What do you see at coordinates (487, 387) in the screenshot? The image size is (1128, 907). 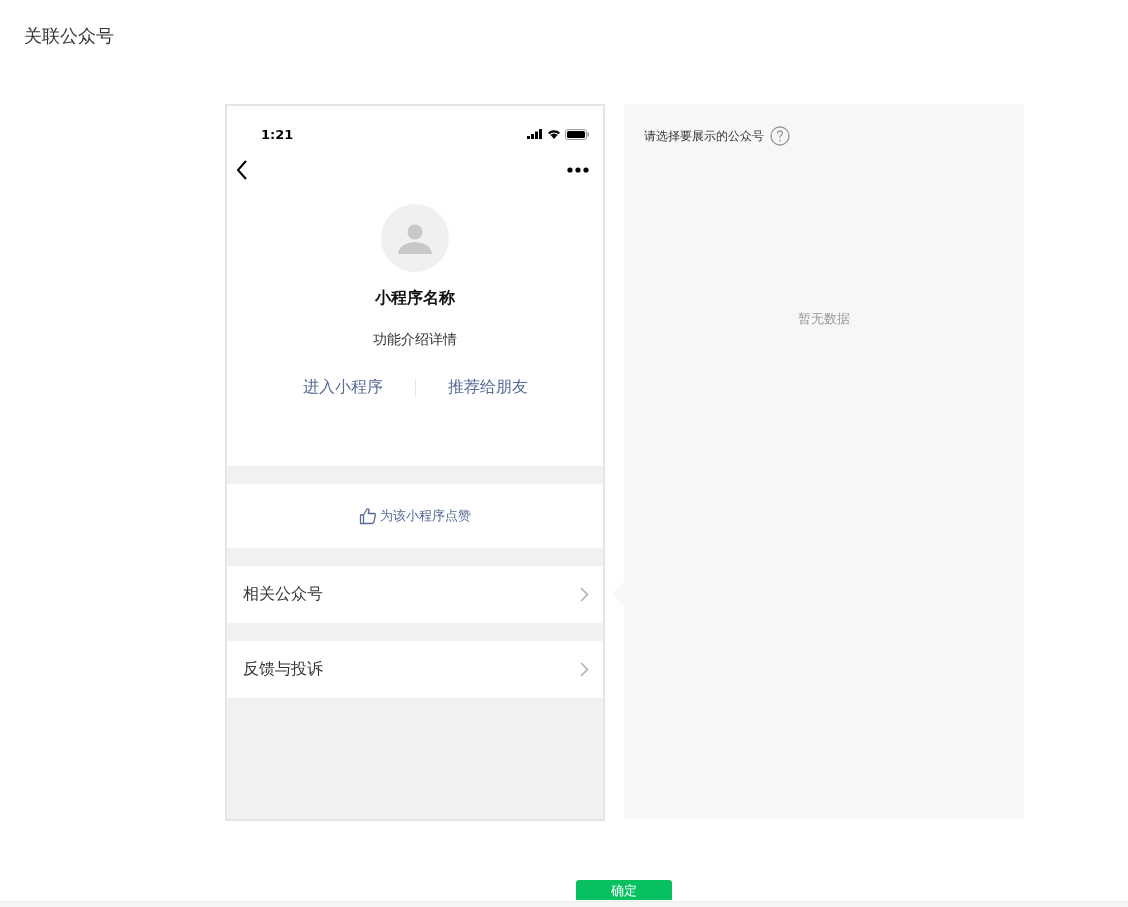 I see `action-link: 推荐给朋友` at bounding box center [487, 387].